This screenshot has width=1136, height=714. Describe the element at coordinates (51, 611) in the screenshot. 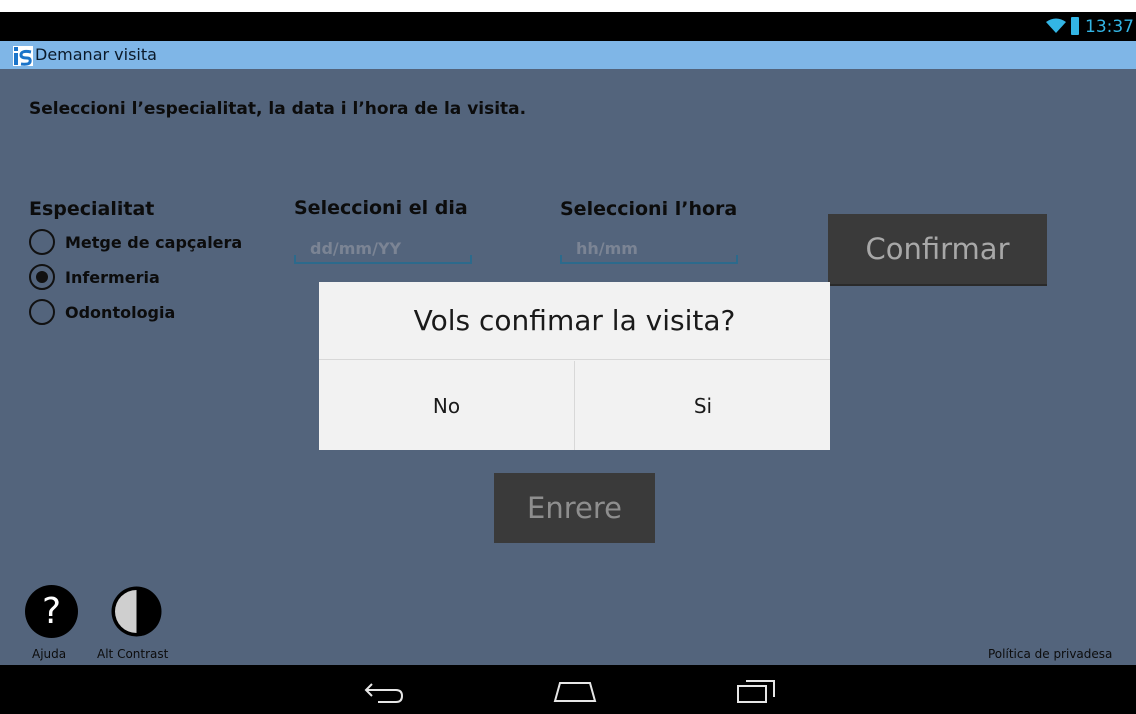

I see `help-icon: ?` at that location.